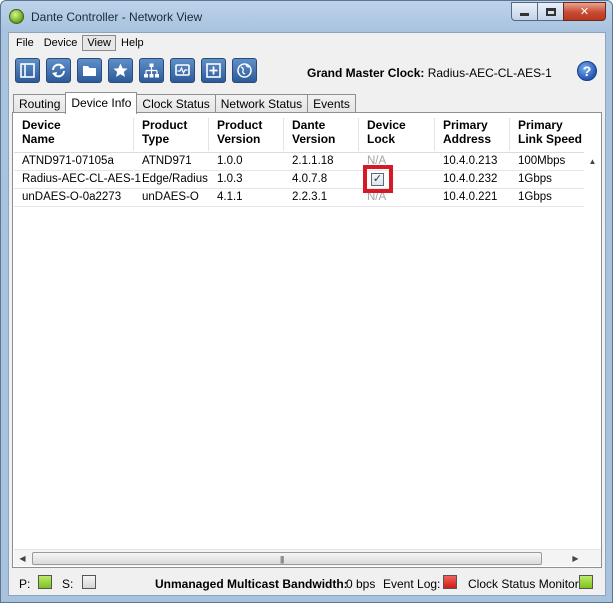 The width and height of the screenshot is (613, 603). Describe the element at coordinates (246, 134) in the screenshot. I see `col-product-version: Product Version` at that location.